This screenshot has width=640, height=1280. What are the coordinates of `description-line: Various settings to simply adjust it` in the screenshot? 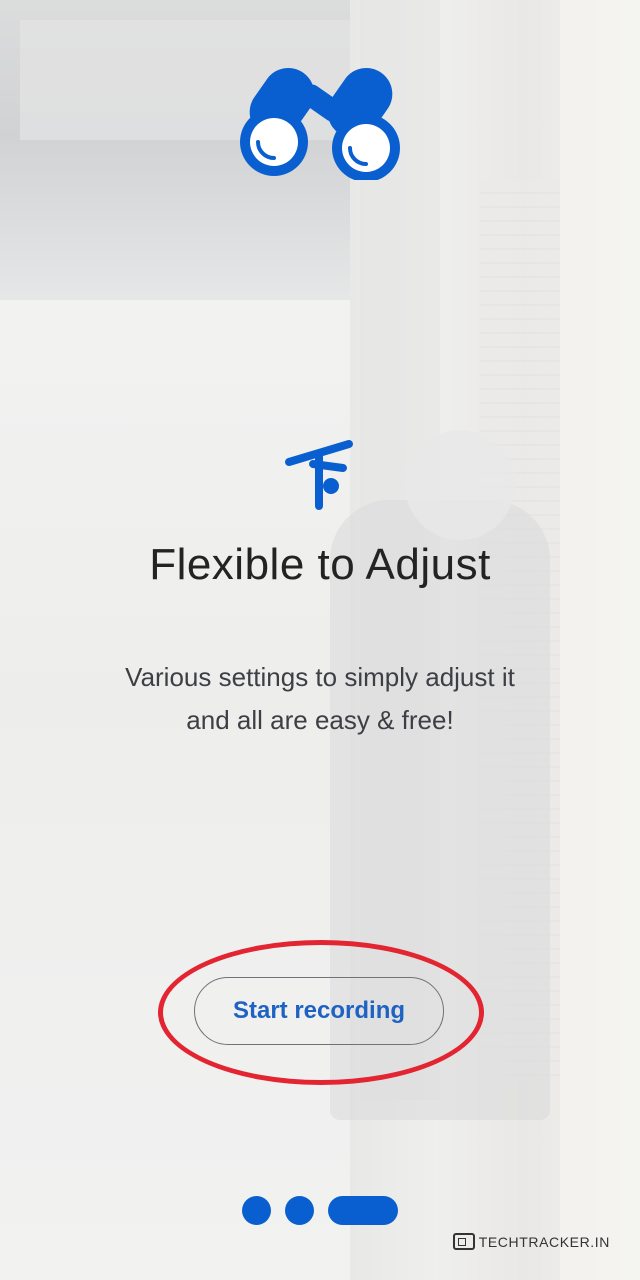 It's located at (320, 677).